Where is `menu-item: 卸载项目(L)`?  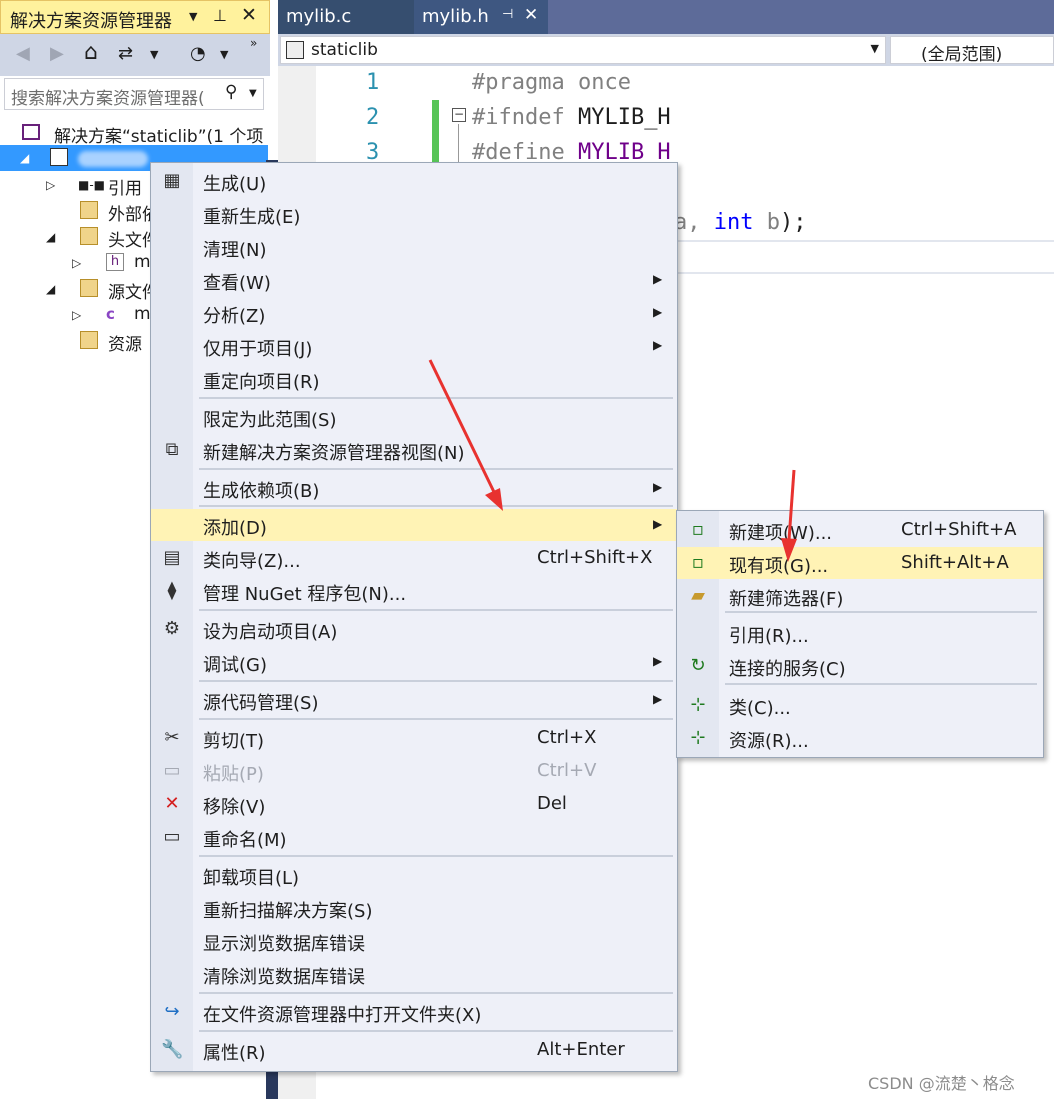 menu-item: 卸载项目(L) is located at coordinates (414, 875).